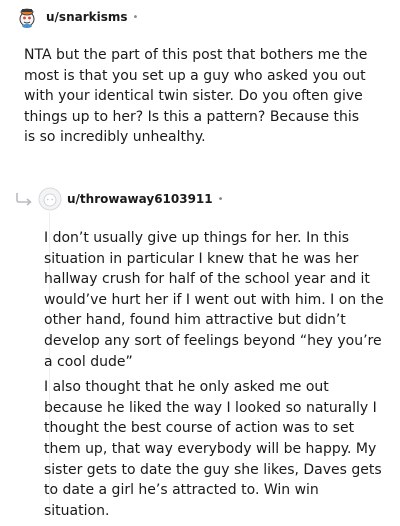 This screenshot has width=400, height=526. What do you see at coordinates (27, 17) in the screenshot?
I see `snoo-avatar-icon` at bounding box center [27, 17].